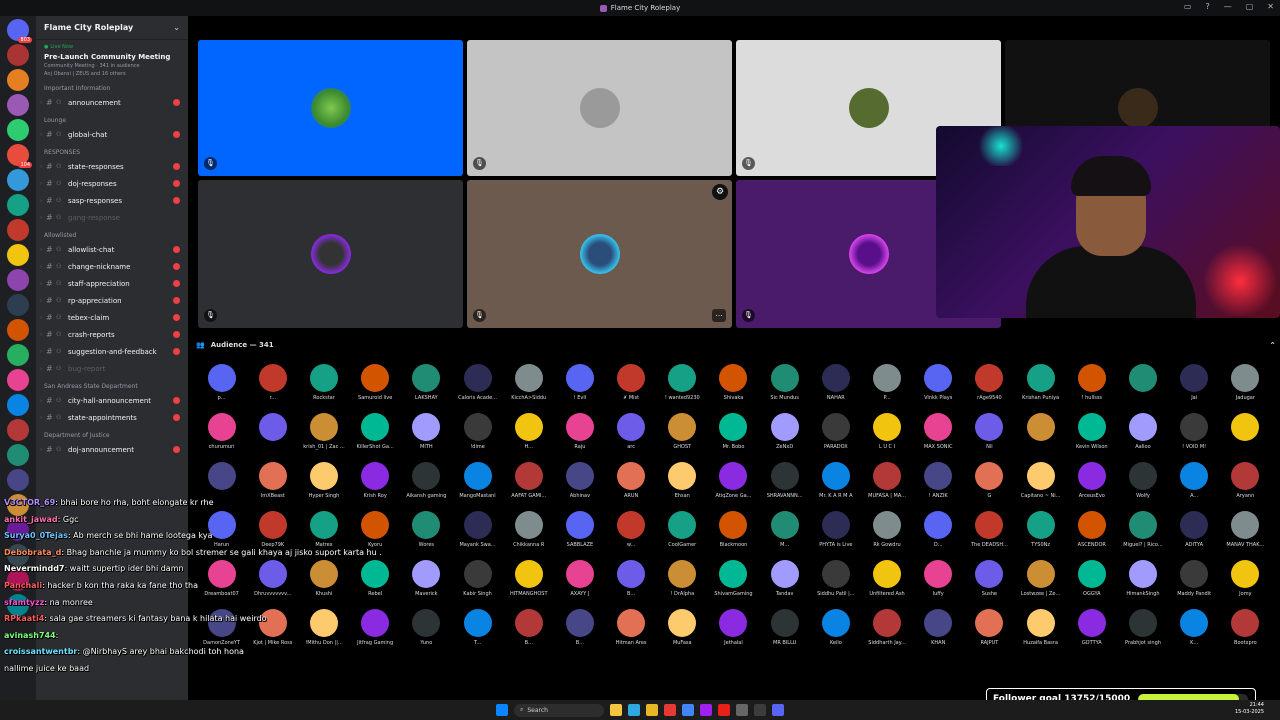  Describe the element at coordinates (112, 102) in the screenshot. I see `channel-item: › # ⚇ announcement` at that location.